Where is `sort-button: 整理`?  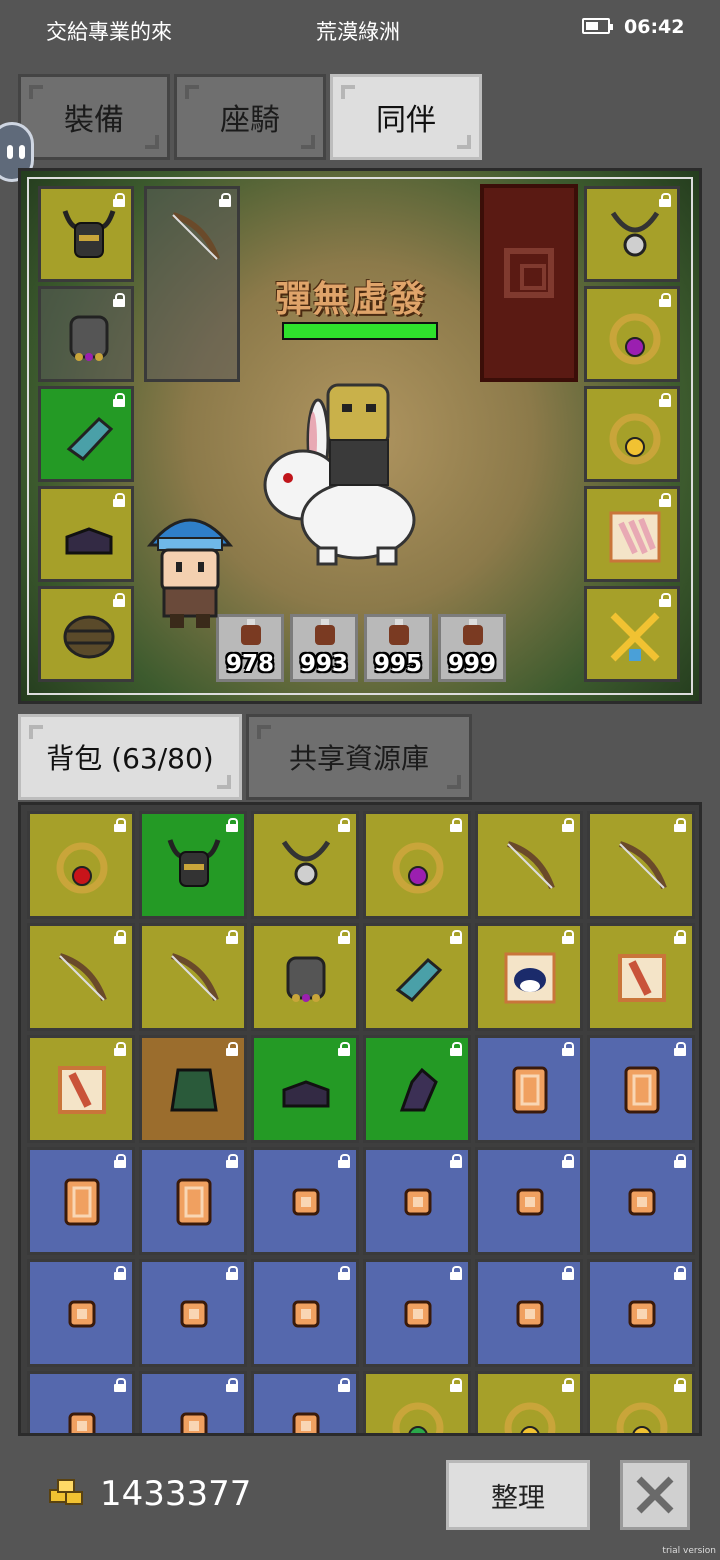
sort-button: 整理 is located at coordinates (518, 1495).